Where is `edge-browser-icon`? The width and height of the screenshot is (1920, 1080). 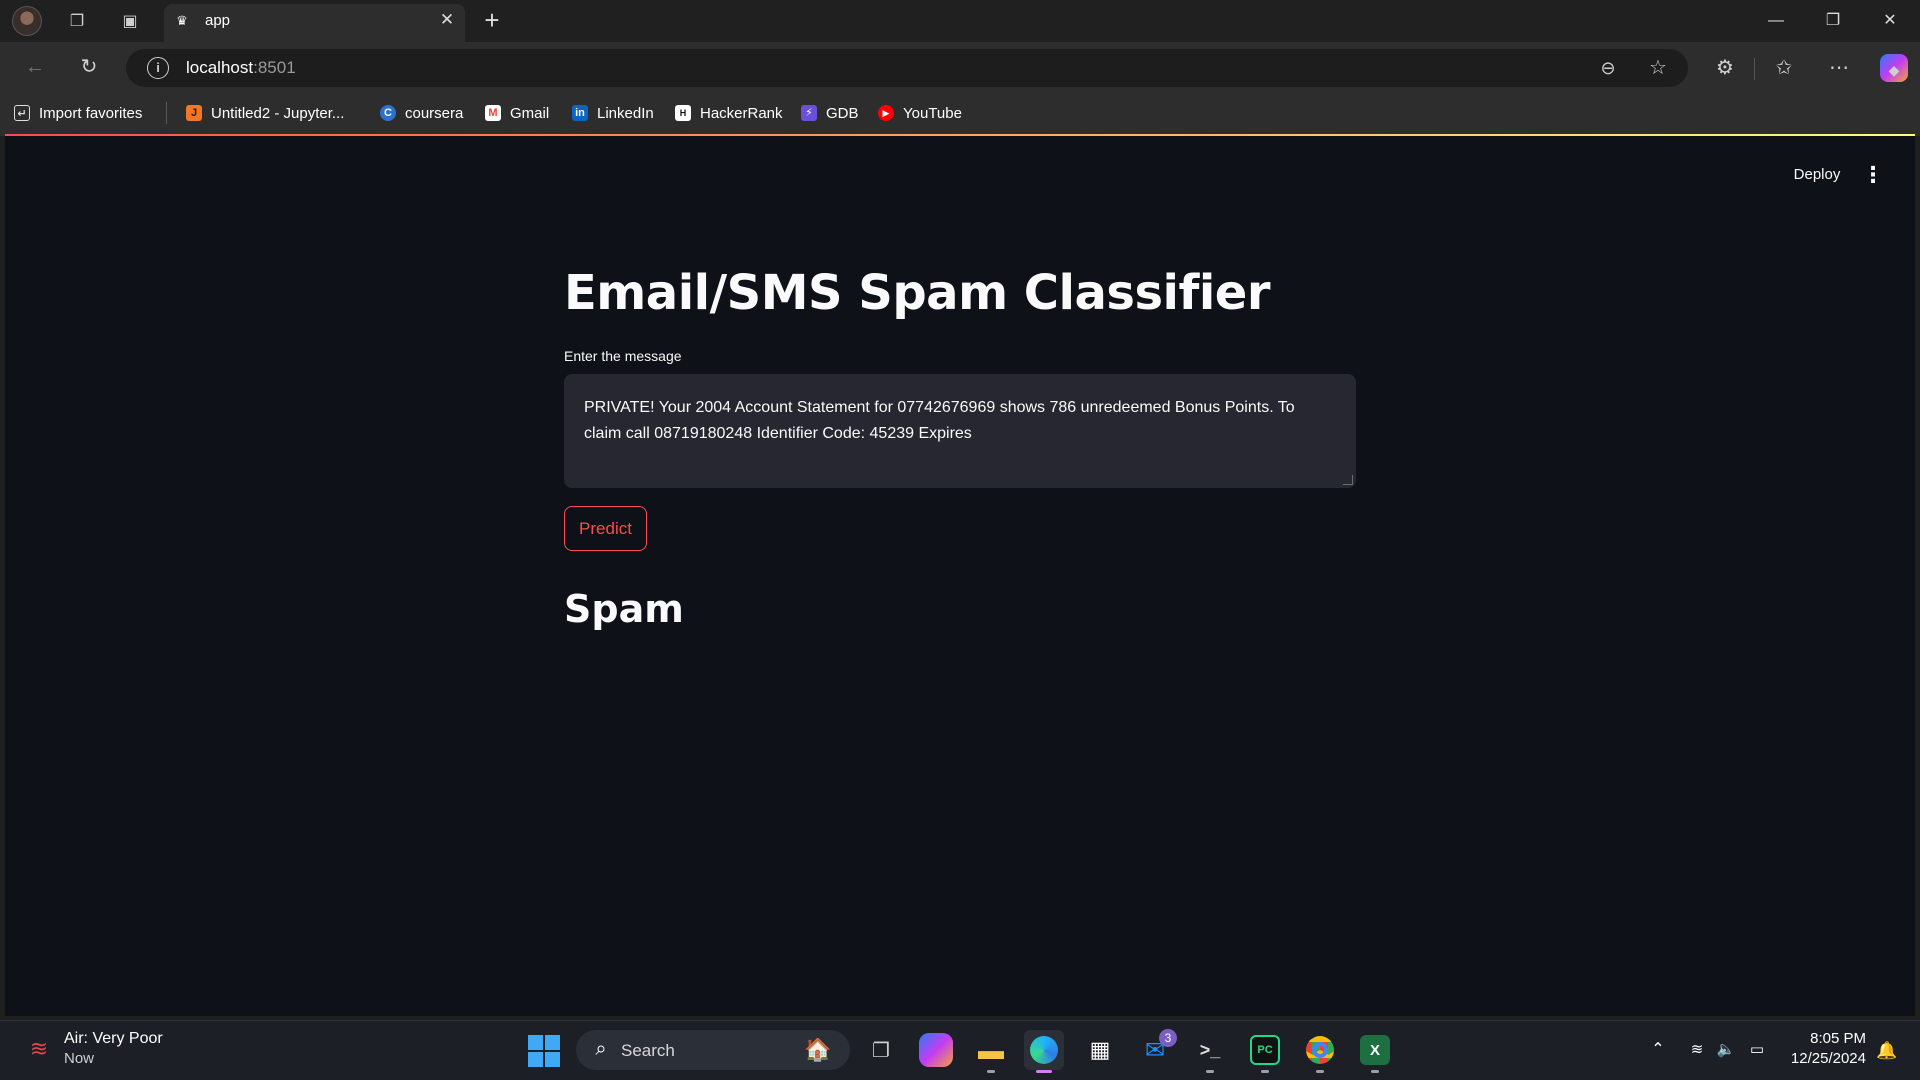
edge-browser-icon is located at coordinates (1044, 1050).